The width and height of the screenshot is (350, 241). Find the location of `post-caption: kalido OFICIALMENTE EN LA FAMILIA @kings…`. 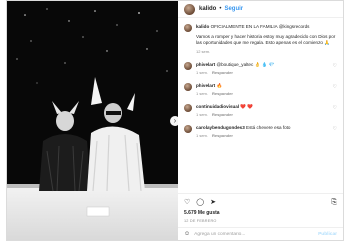

post-caption: kalido OFICIALMENTE EN LA FAMILIA @kings… is located at coordinates (260, 39).